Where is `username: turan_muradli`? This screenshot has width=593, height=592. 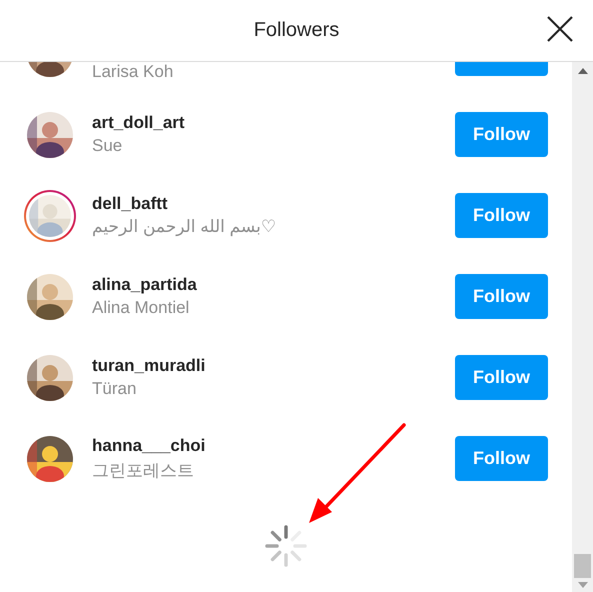 username: turan_muradli is located at coordinates (266, 366).